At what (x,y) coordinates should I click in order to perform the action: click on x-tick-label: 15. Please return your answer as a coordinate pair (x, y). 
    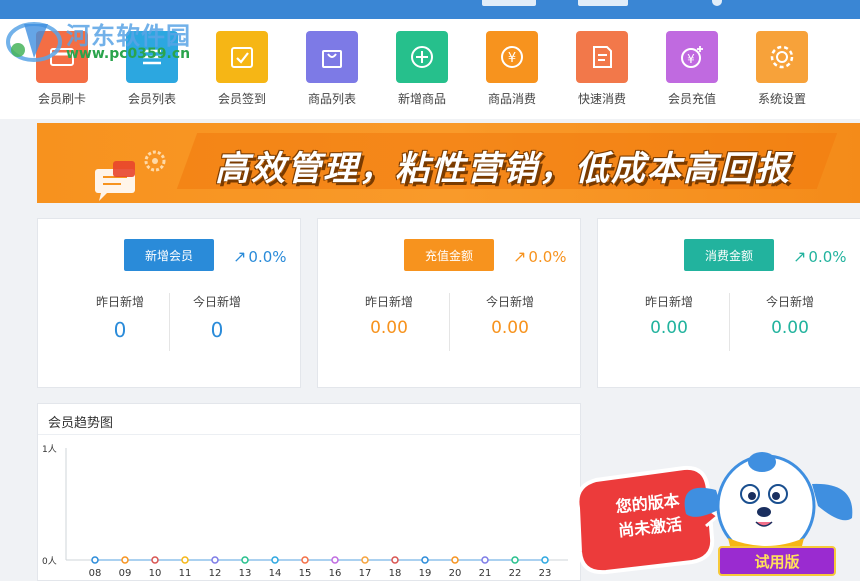
    Looking at the image, I should click on (305, 573).